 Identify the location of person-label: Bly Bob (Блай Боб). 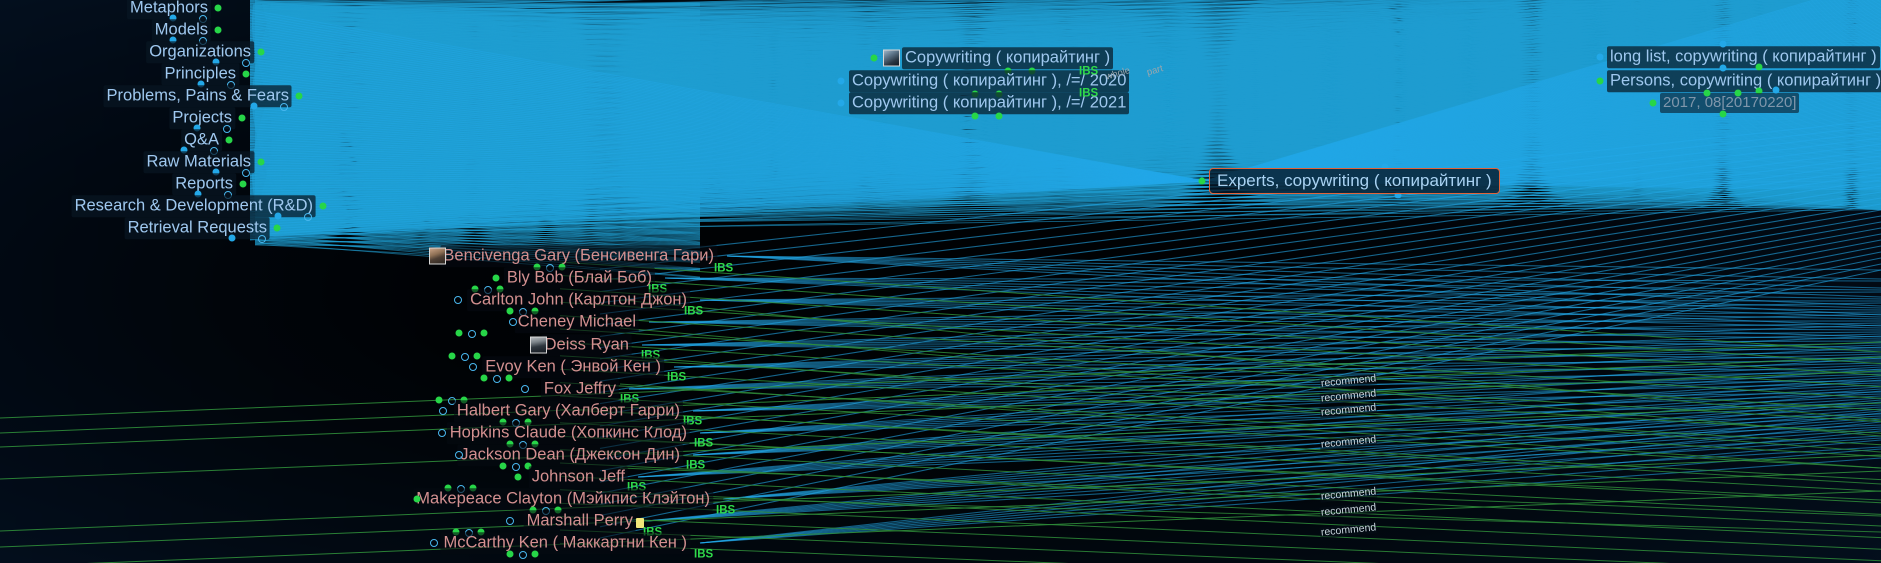
(579, 278).